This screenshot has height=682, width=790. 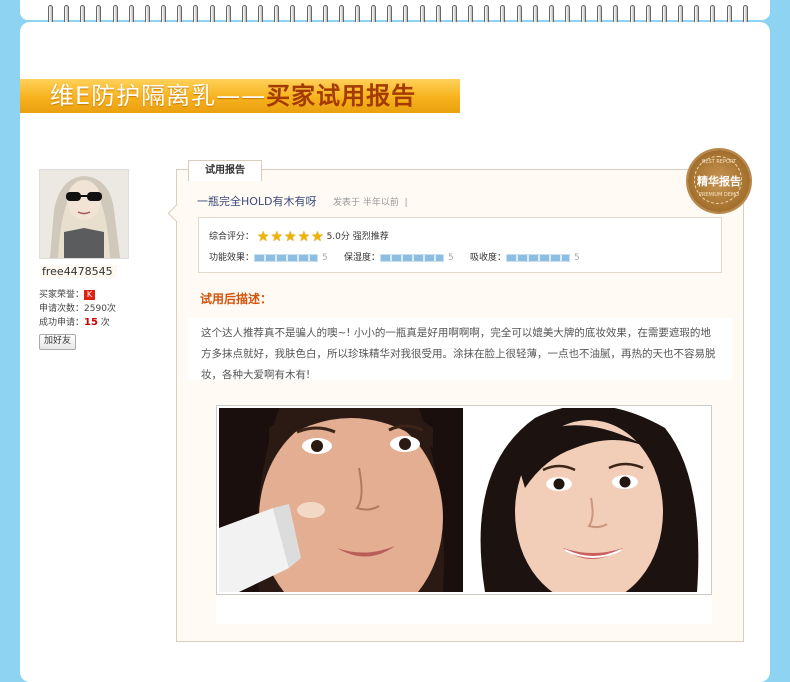 What do you see at coordinates (77, 309) in the screenshot?
I see `apply-count-row: 申请次数：2590次` at bounding box center [77, 309].